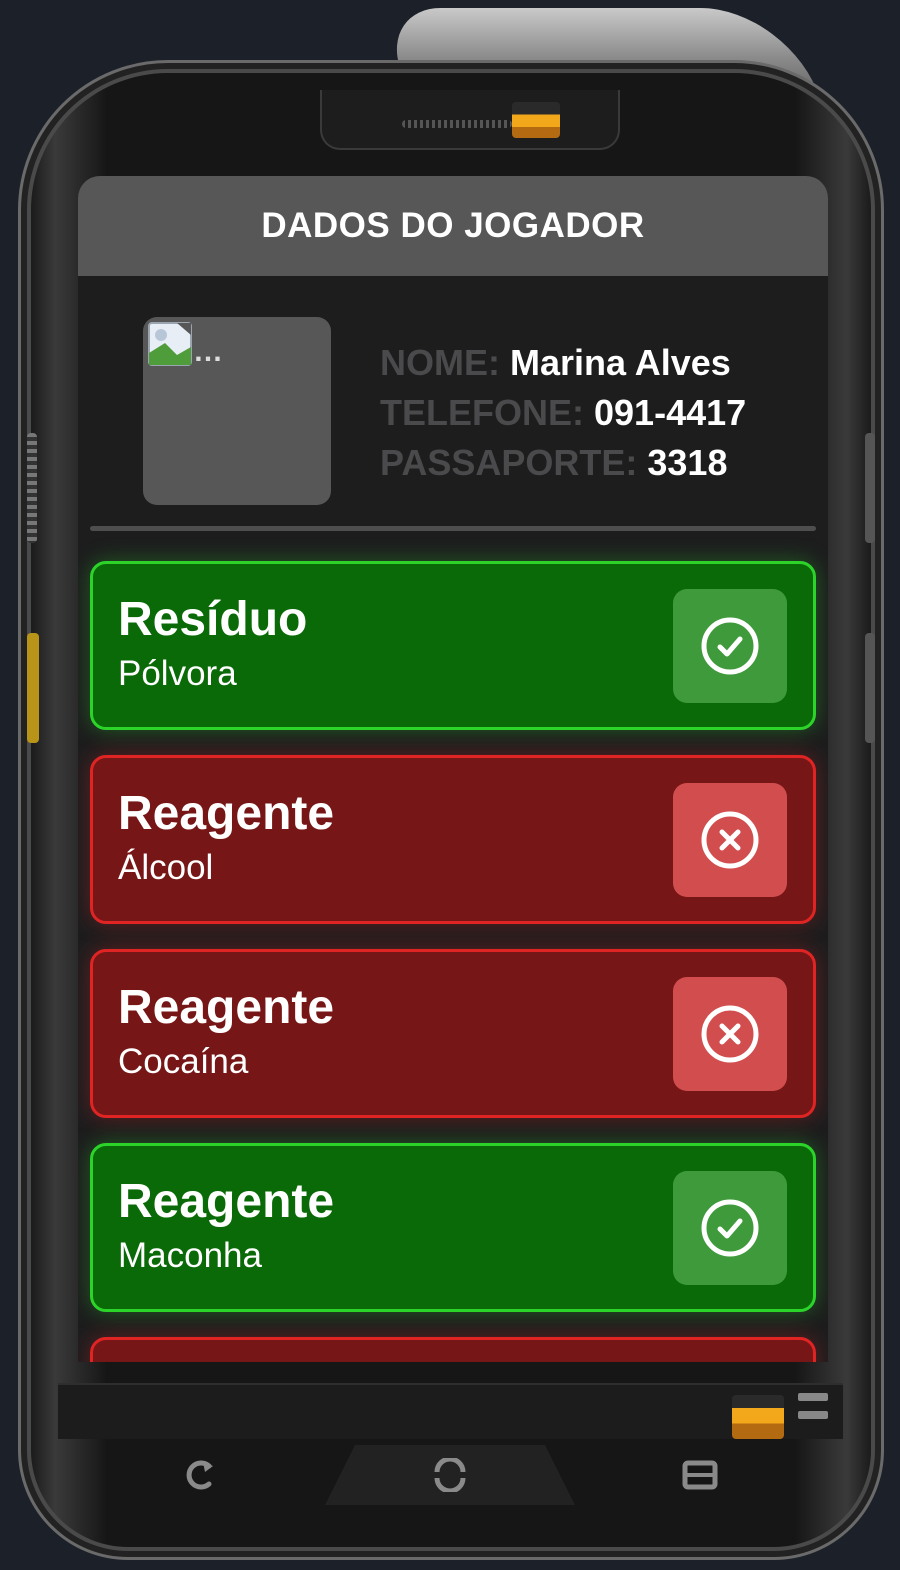 This screenshot has width=900, height=1570. What do you see at coordinates (687, 462) in the screenshot?
I see `passport-value: 3318` at bounding box center [687, 462].